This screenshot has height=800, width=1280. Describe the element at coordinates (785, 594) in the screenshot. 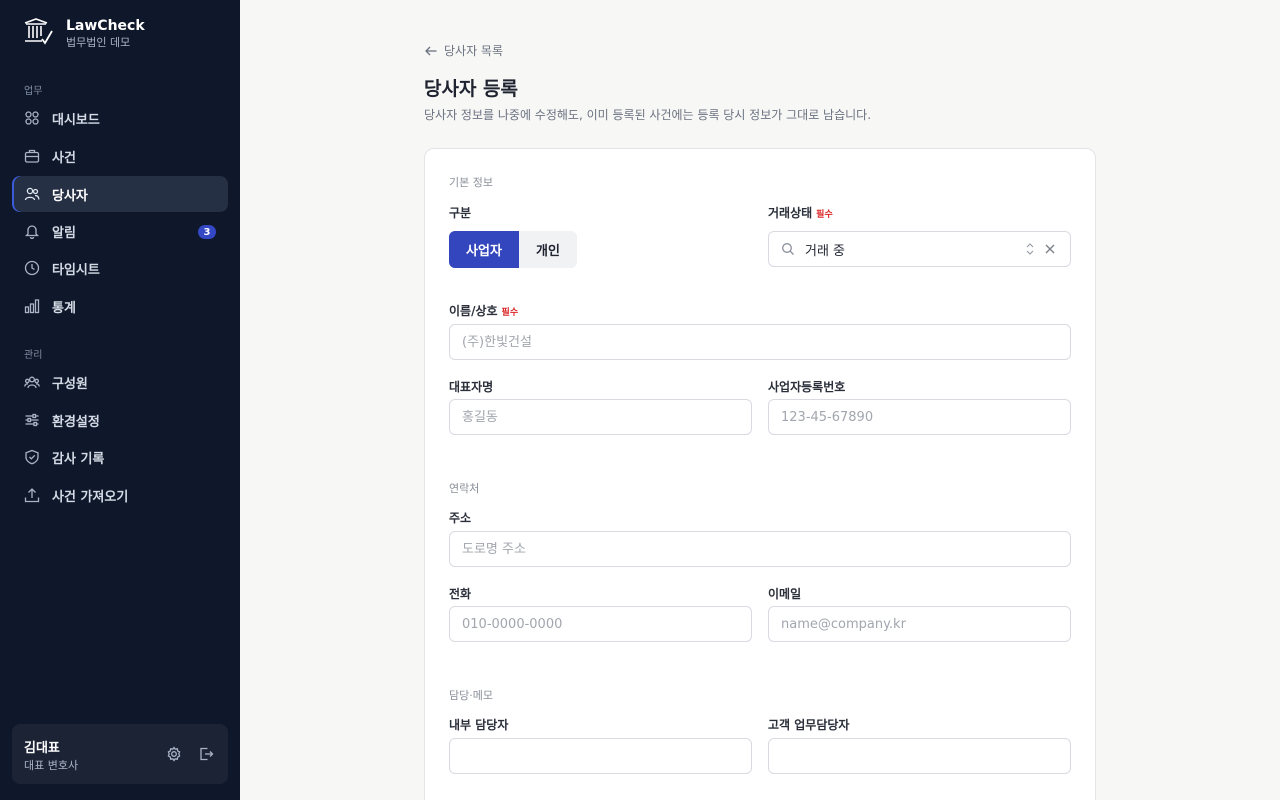

I see `email-label: 이메일` at that location.